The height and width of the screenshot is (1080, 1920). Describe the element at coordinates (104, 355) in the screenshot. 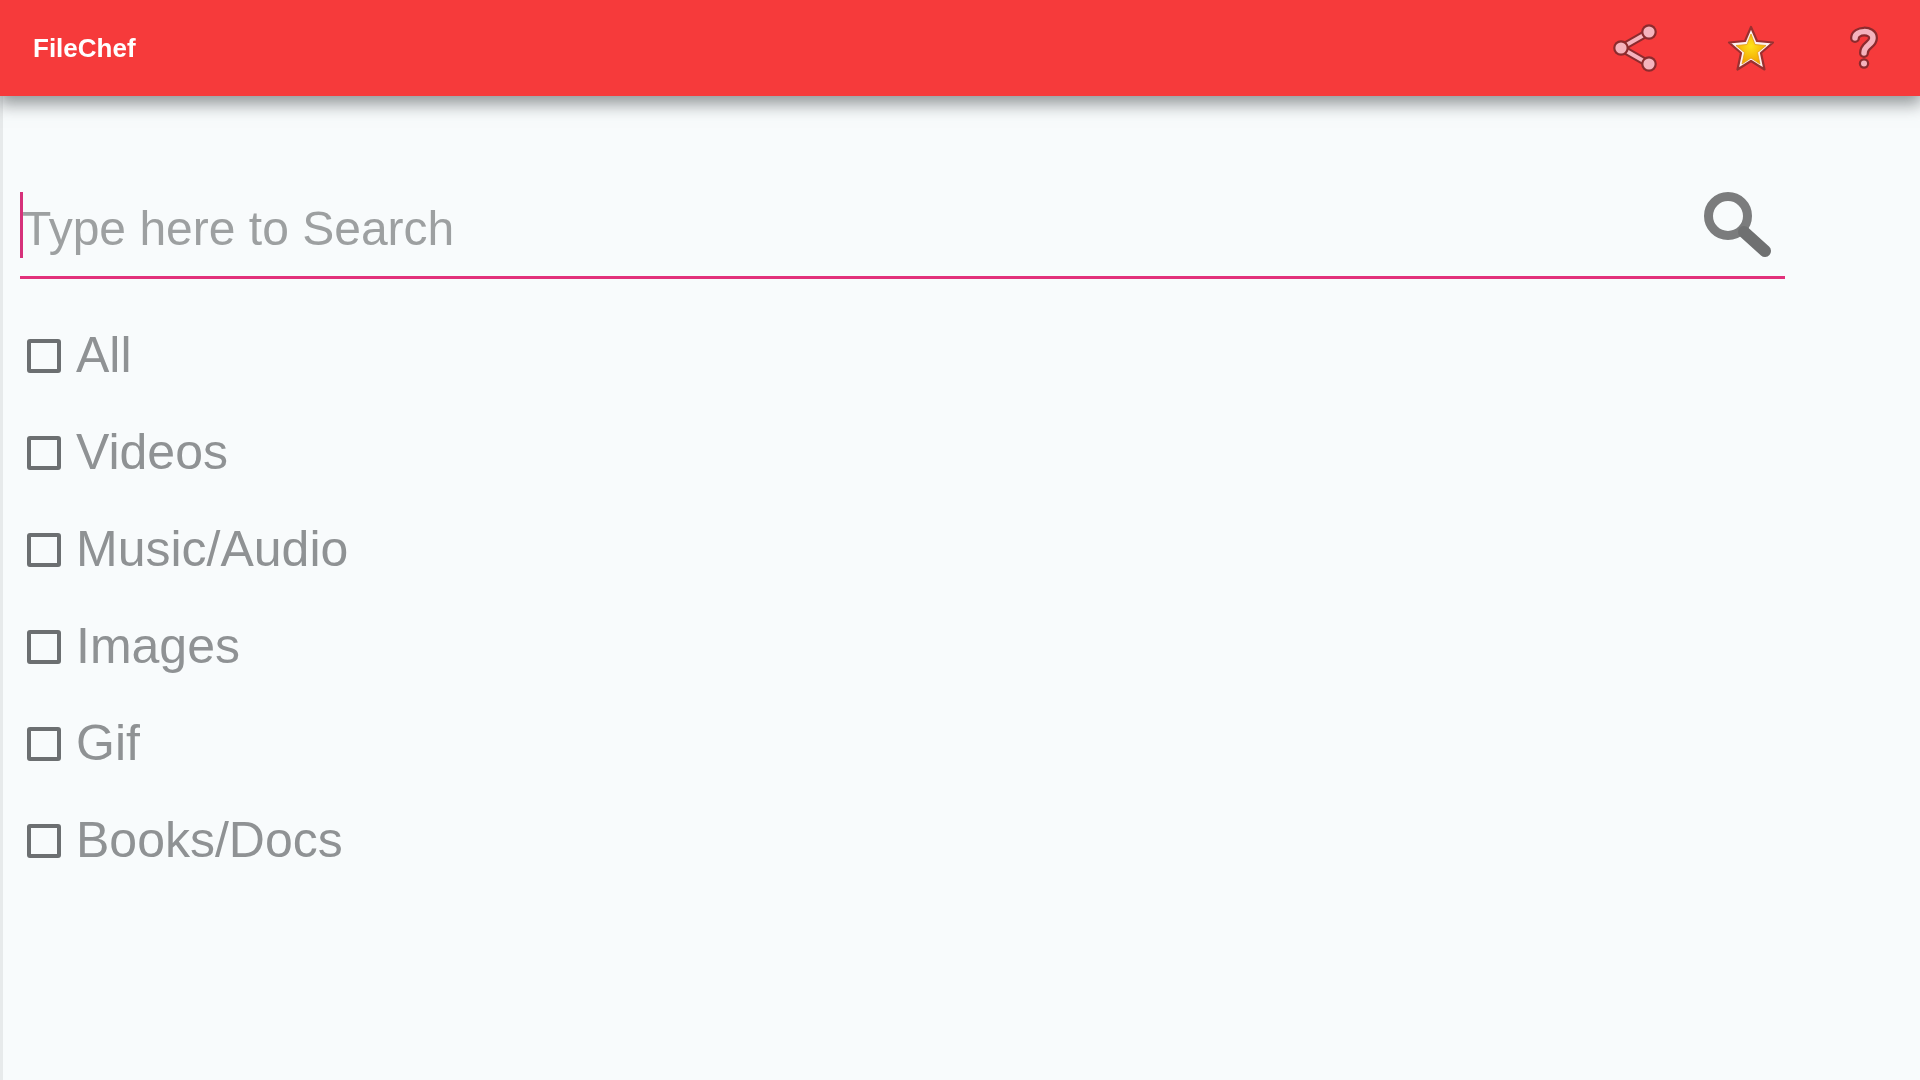

I see `checkbox-label: All` at that location.